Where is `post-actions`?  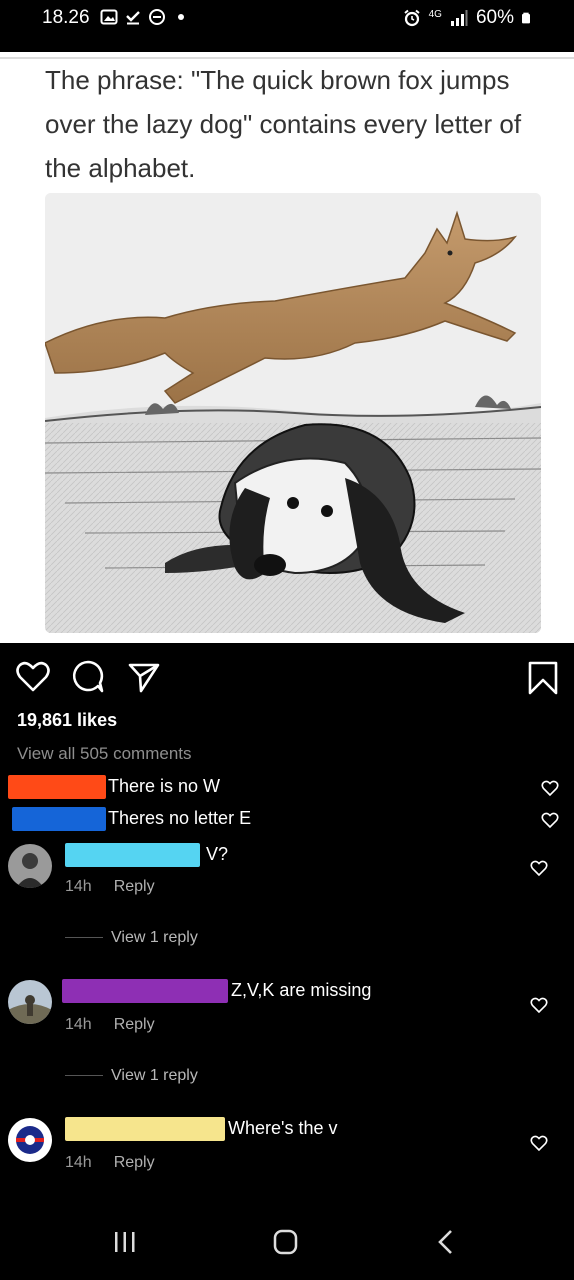 post-actions is located at coordinates (287, 678).